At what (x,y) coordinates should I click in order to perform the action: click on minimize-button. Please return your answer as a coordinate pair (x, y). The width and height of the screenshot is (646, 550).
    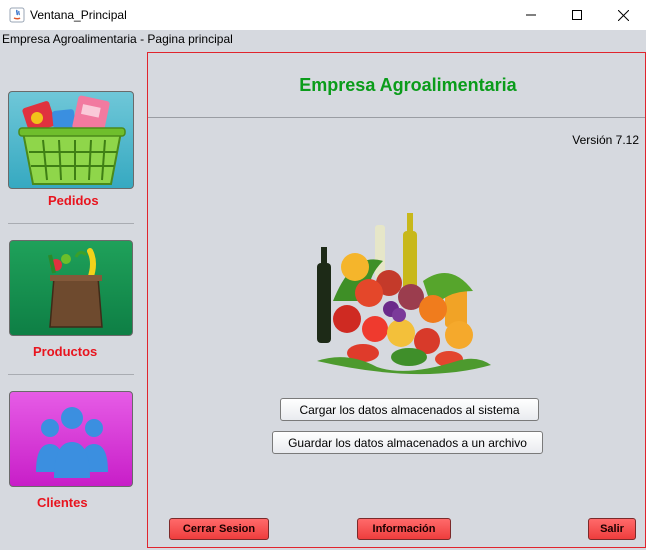
    Looking at the image, I should click on (531, 15).